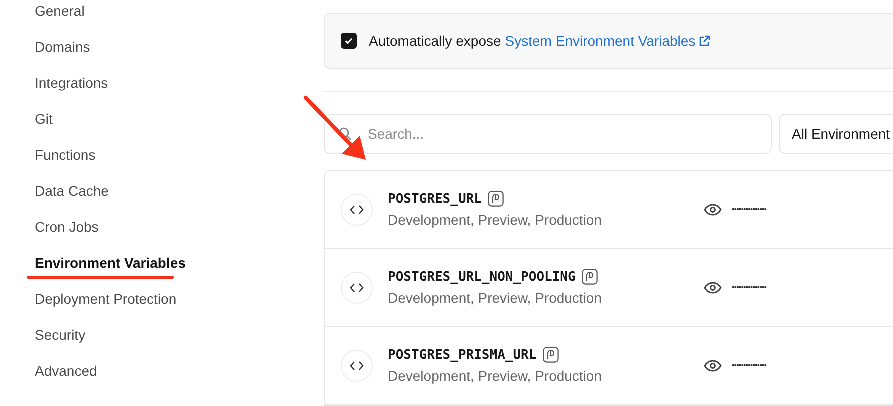 This screenshot has height=406, width=893. What do you see at coordinates (345, 134) in the screenshot?
I see `search-icon` at bounding box center [345, 134].